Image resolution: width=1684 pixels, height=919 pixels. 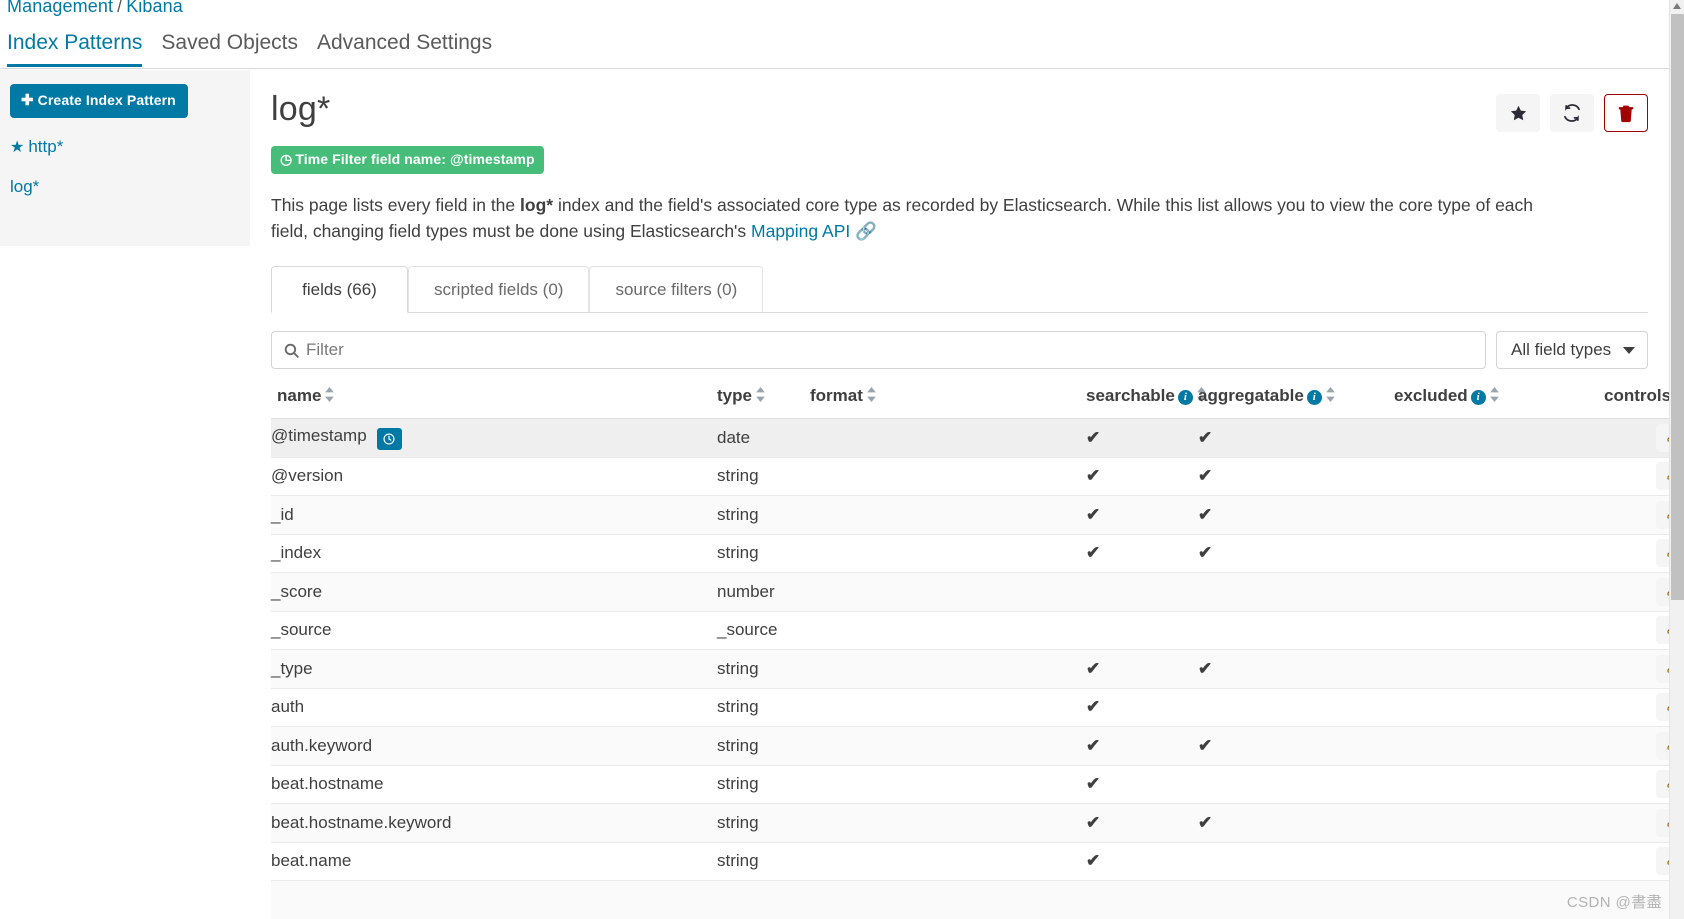 I want to click on tab-advanced-settings: Advanced Settings, so click(x=404, y=47).